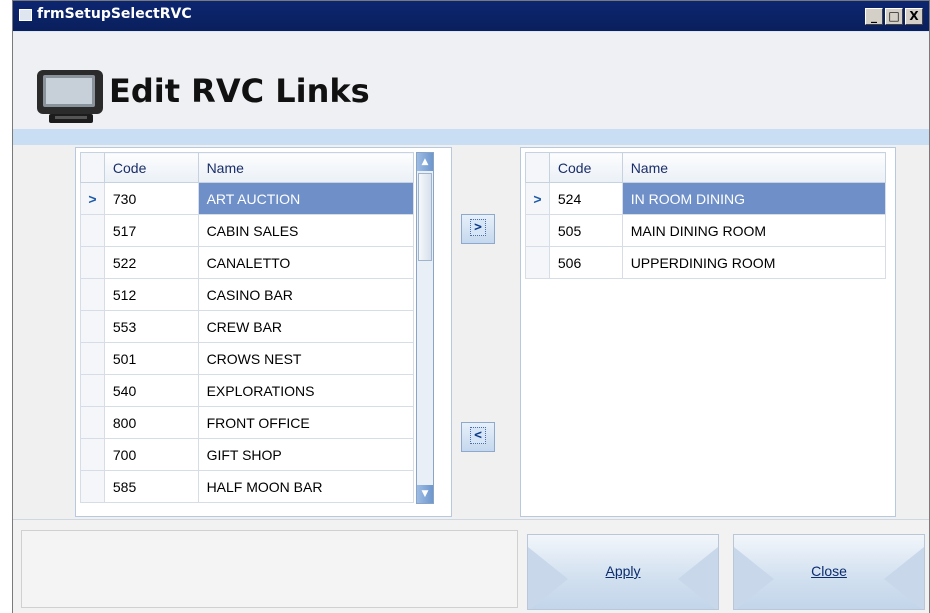 The width and height of the screenshot is (930, 613). Describe the element at coordinates (70, 96) in the screenshot. I see `pos-terminal-icon` at that location.